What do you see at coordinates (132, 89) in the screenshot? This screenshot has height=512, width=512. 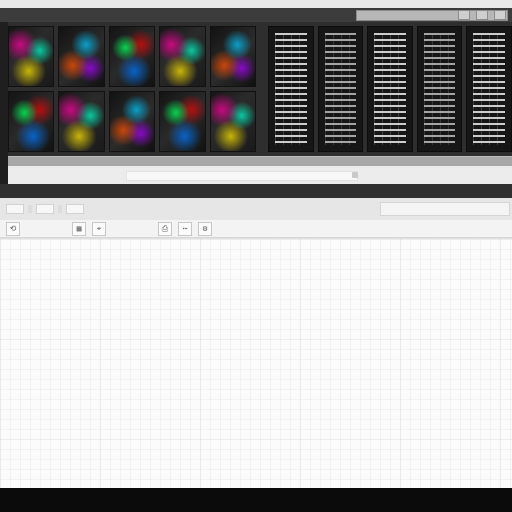 I see `photo-grid` at bounding box center [132, 89].